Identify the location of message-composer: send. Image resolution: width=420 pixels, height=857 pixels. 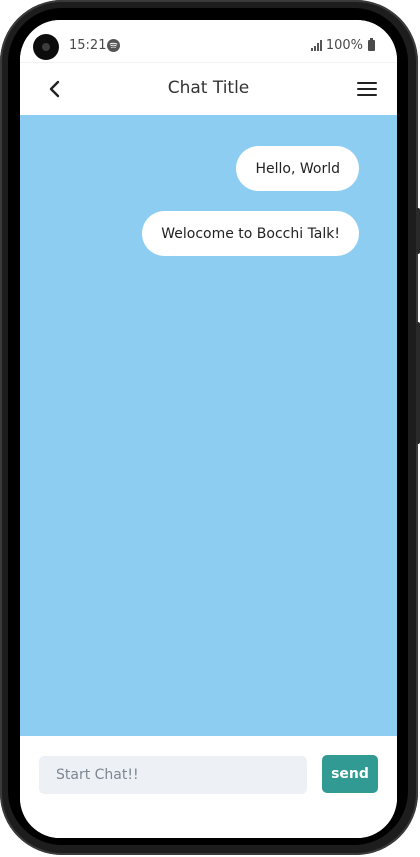
(208, 787).